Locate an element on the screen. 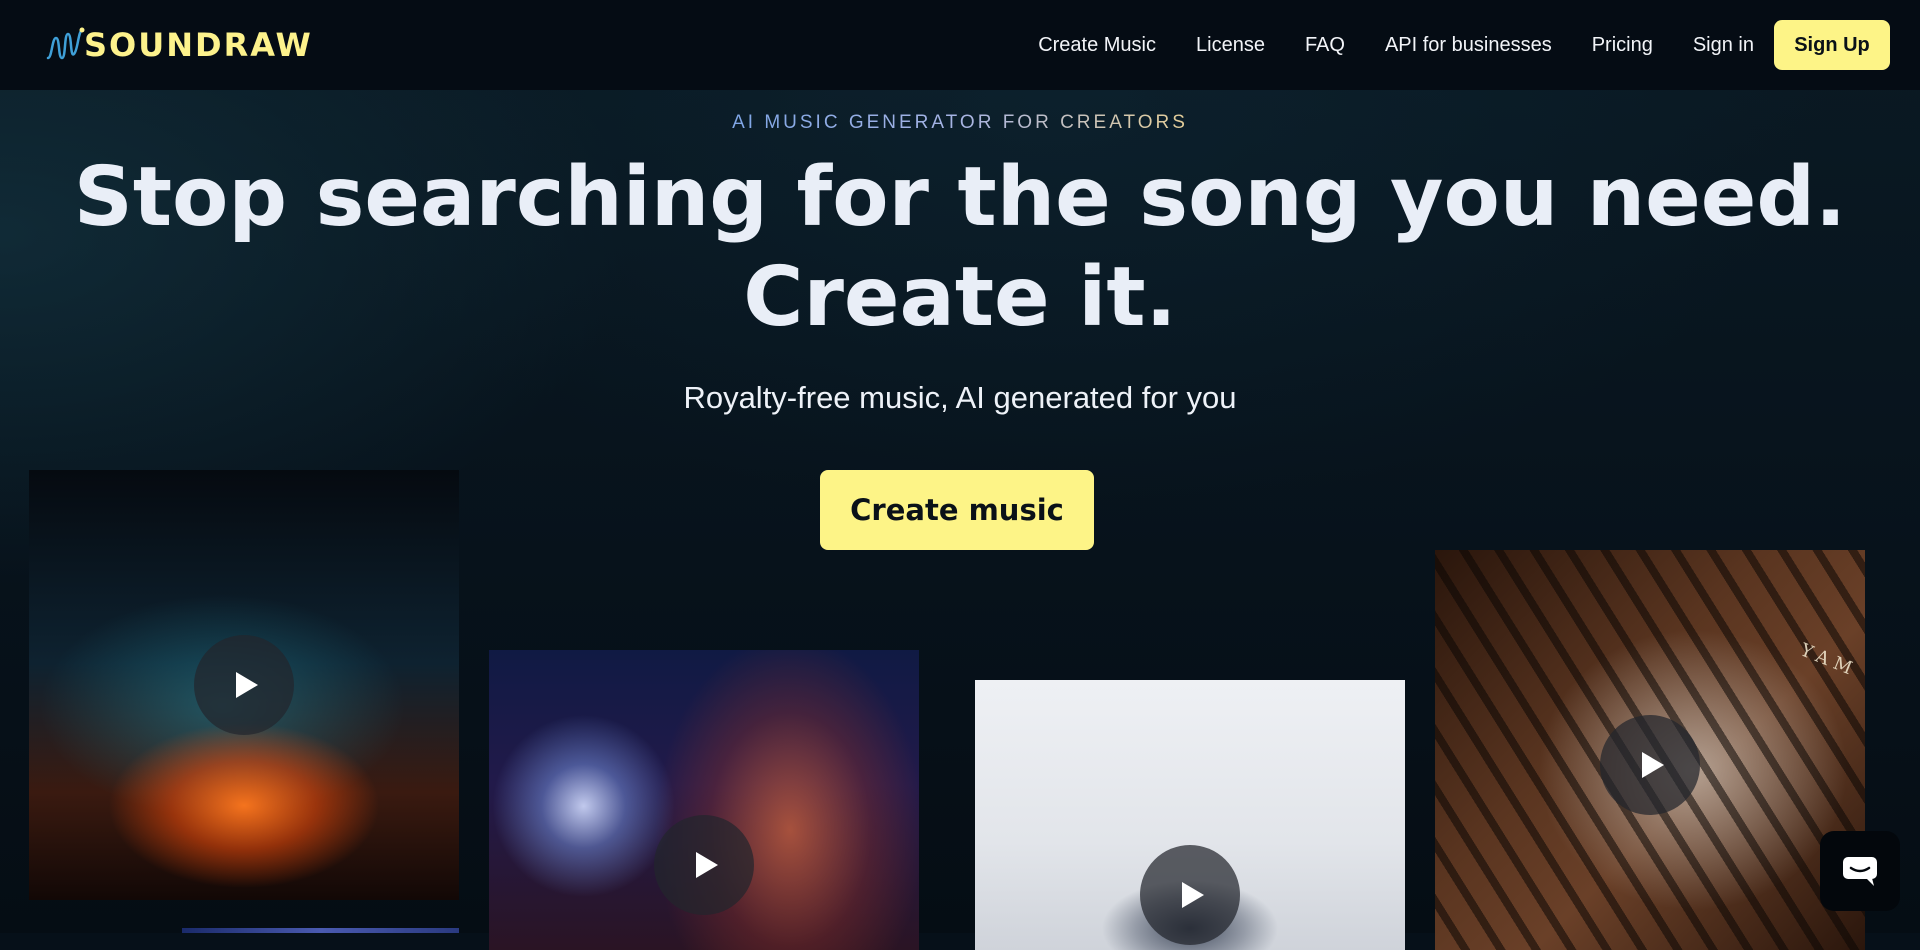 The image size is (1920, 950). chat-launcher-button is located at coordinates (1860, 871).